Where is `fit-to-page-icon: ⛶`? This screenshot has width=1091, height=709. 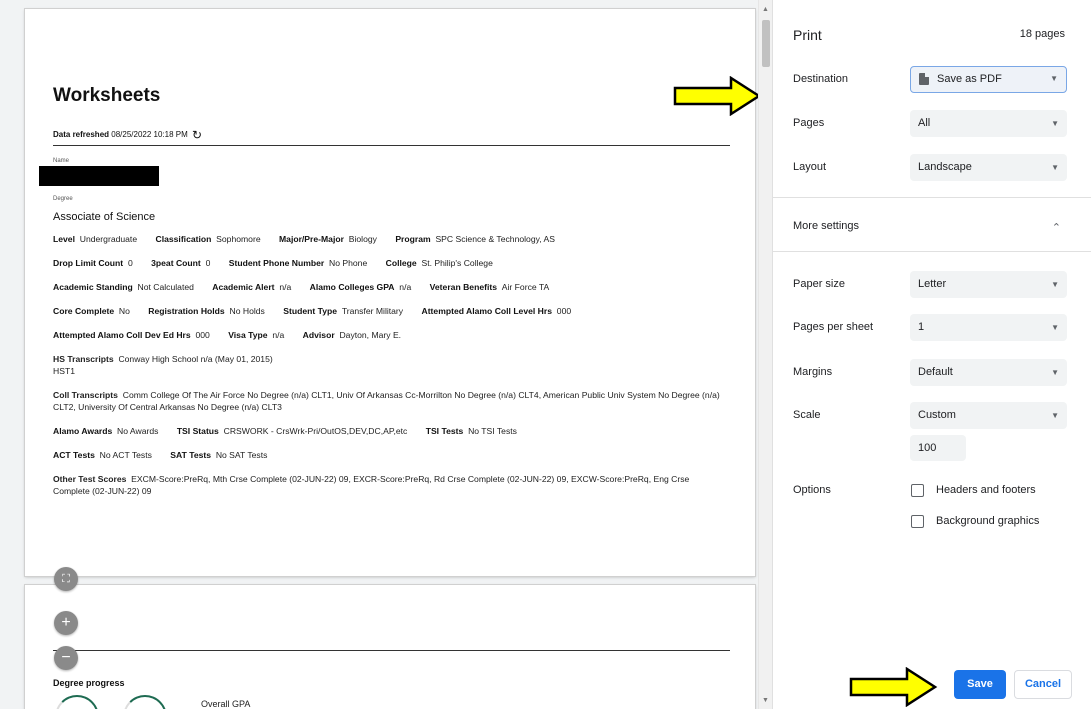
fit-to-page-icon: ⛶ is located at coordinates (66, 579).